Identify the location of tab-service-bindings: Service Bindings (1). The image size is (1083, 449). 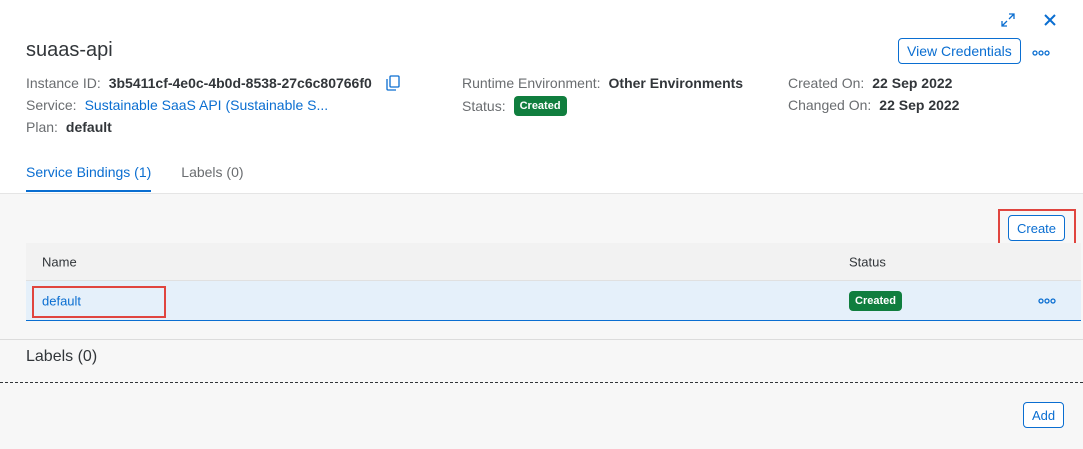
(89, 178).